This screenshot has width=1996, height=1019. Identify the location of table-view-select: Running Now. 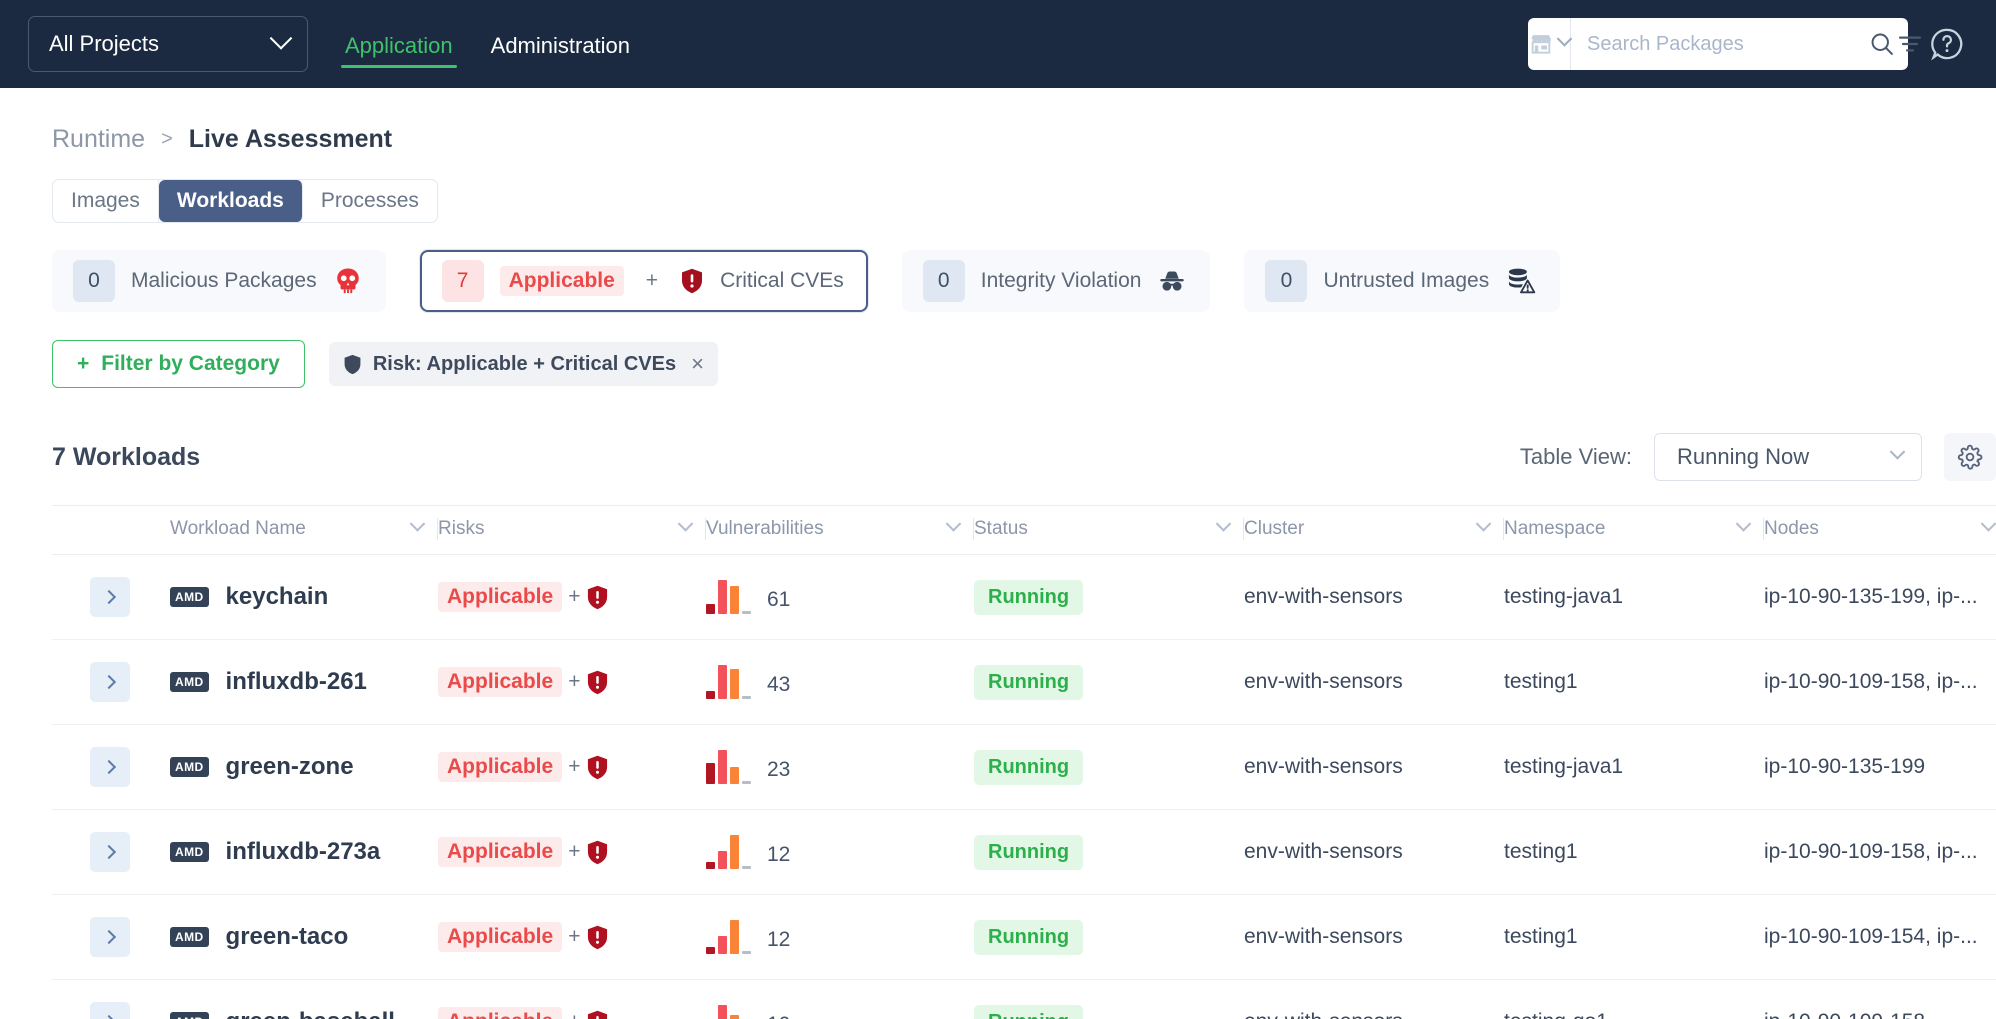
(1788, 457).